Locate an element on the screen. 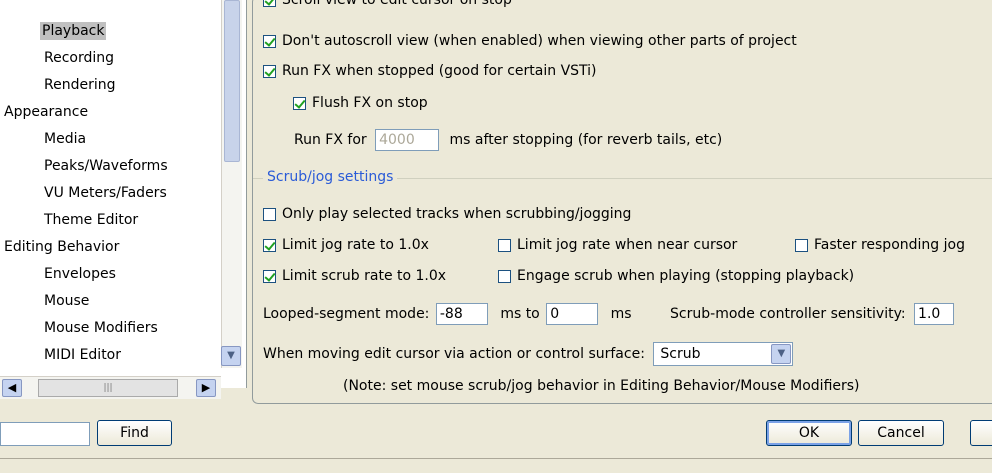  limit-jog-rate-checkbox is located at coordinates (269, 245).